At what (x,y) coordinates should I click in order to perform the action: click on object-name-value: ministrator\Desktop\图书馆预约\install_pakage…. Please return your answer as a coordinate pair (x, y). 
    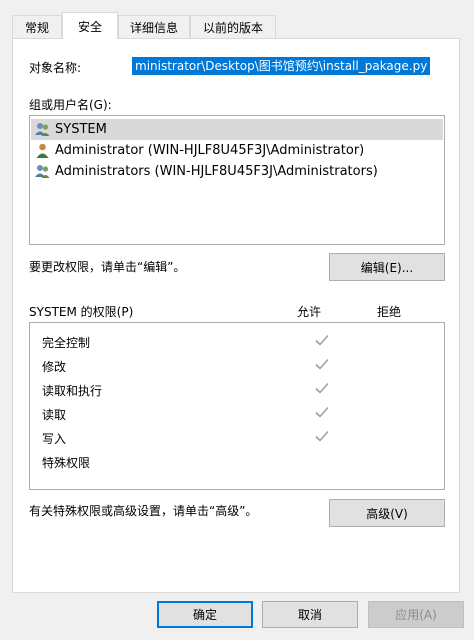
    Looking at the image, I should click on (281, 66).